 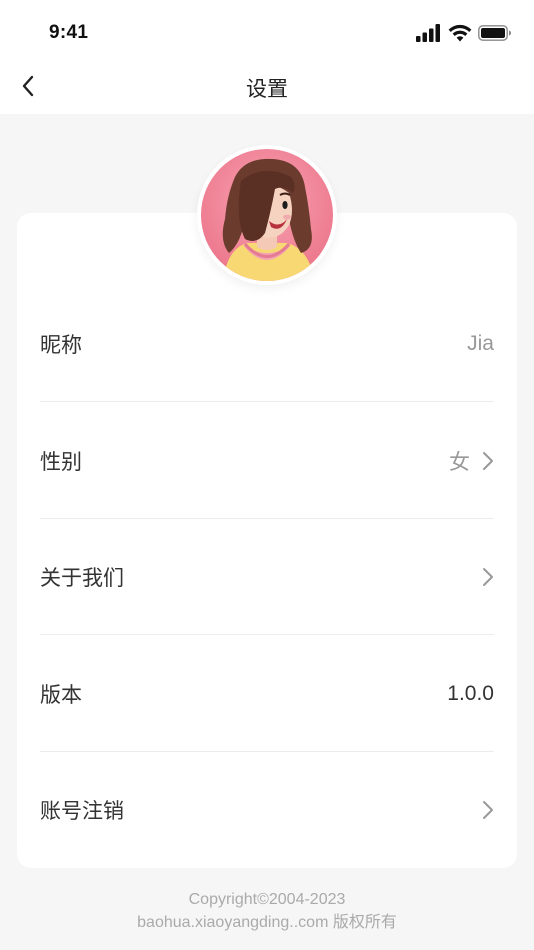 I want to click on gender-value: 女, so click(x=459, y=462).